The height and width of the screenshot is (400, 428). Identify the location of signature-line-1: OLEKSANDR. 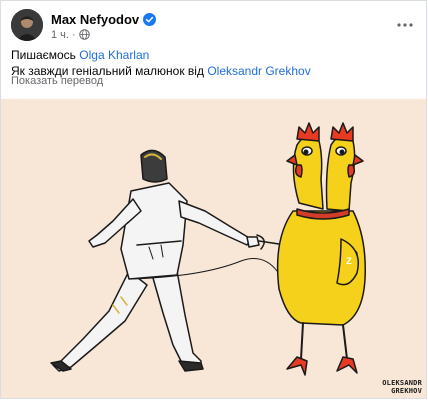
(402, 383).